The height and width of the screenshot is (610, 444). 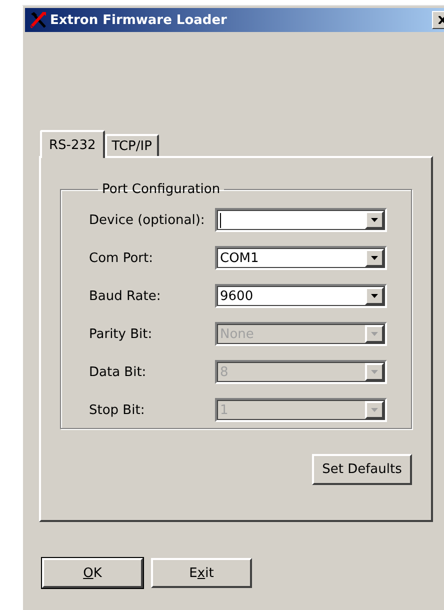 What do you see at coordinates (301, 258) in the screenshot?
I see `combo-box: COM1` at bounding box center [301, 258].